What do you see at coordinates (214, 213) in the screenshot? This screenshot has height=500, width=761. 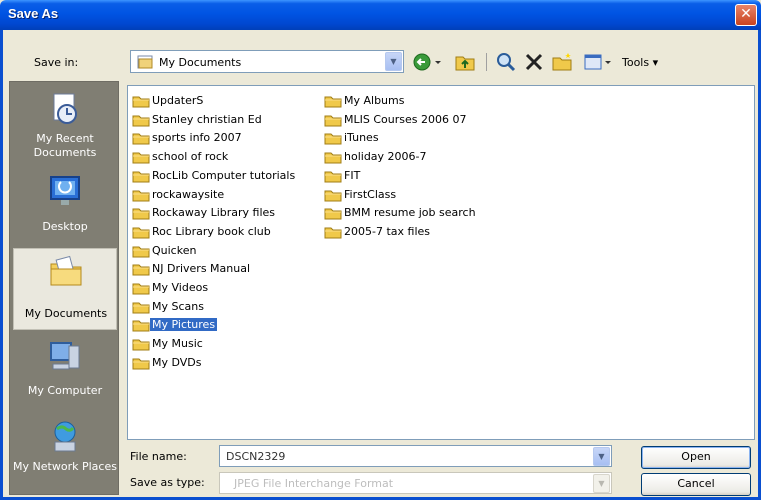 I see `folder-name: Rockaway Library files` at bounding box center [214, 213].